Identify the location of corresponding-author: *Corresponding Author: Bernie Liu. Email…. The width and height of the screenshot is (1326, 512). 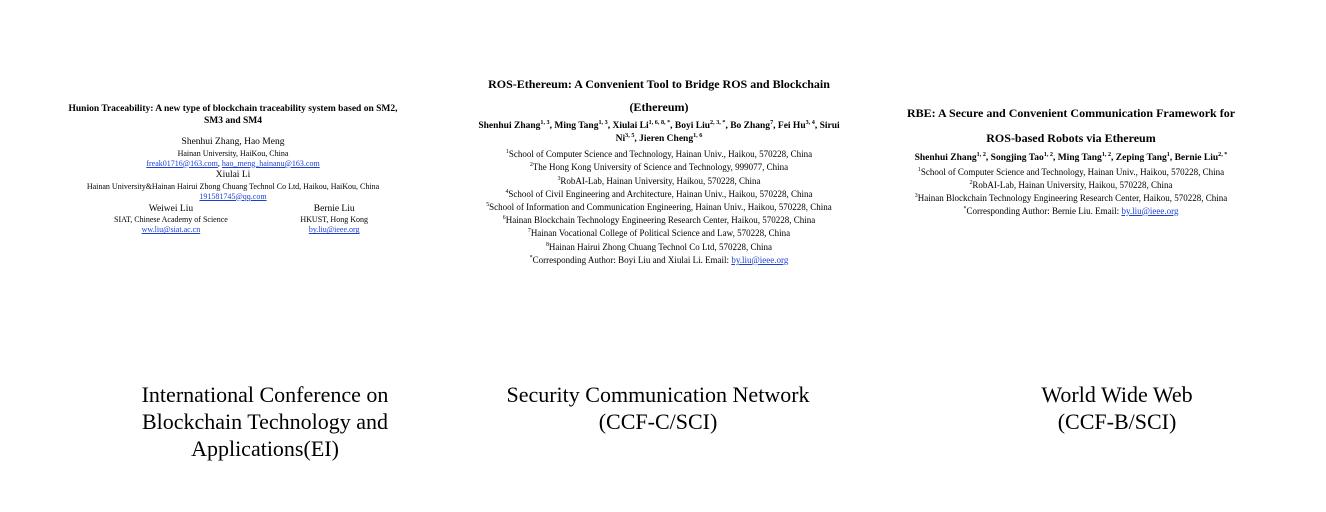
(1071, 210).